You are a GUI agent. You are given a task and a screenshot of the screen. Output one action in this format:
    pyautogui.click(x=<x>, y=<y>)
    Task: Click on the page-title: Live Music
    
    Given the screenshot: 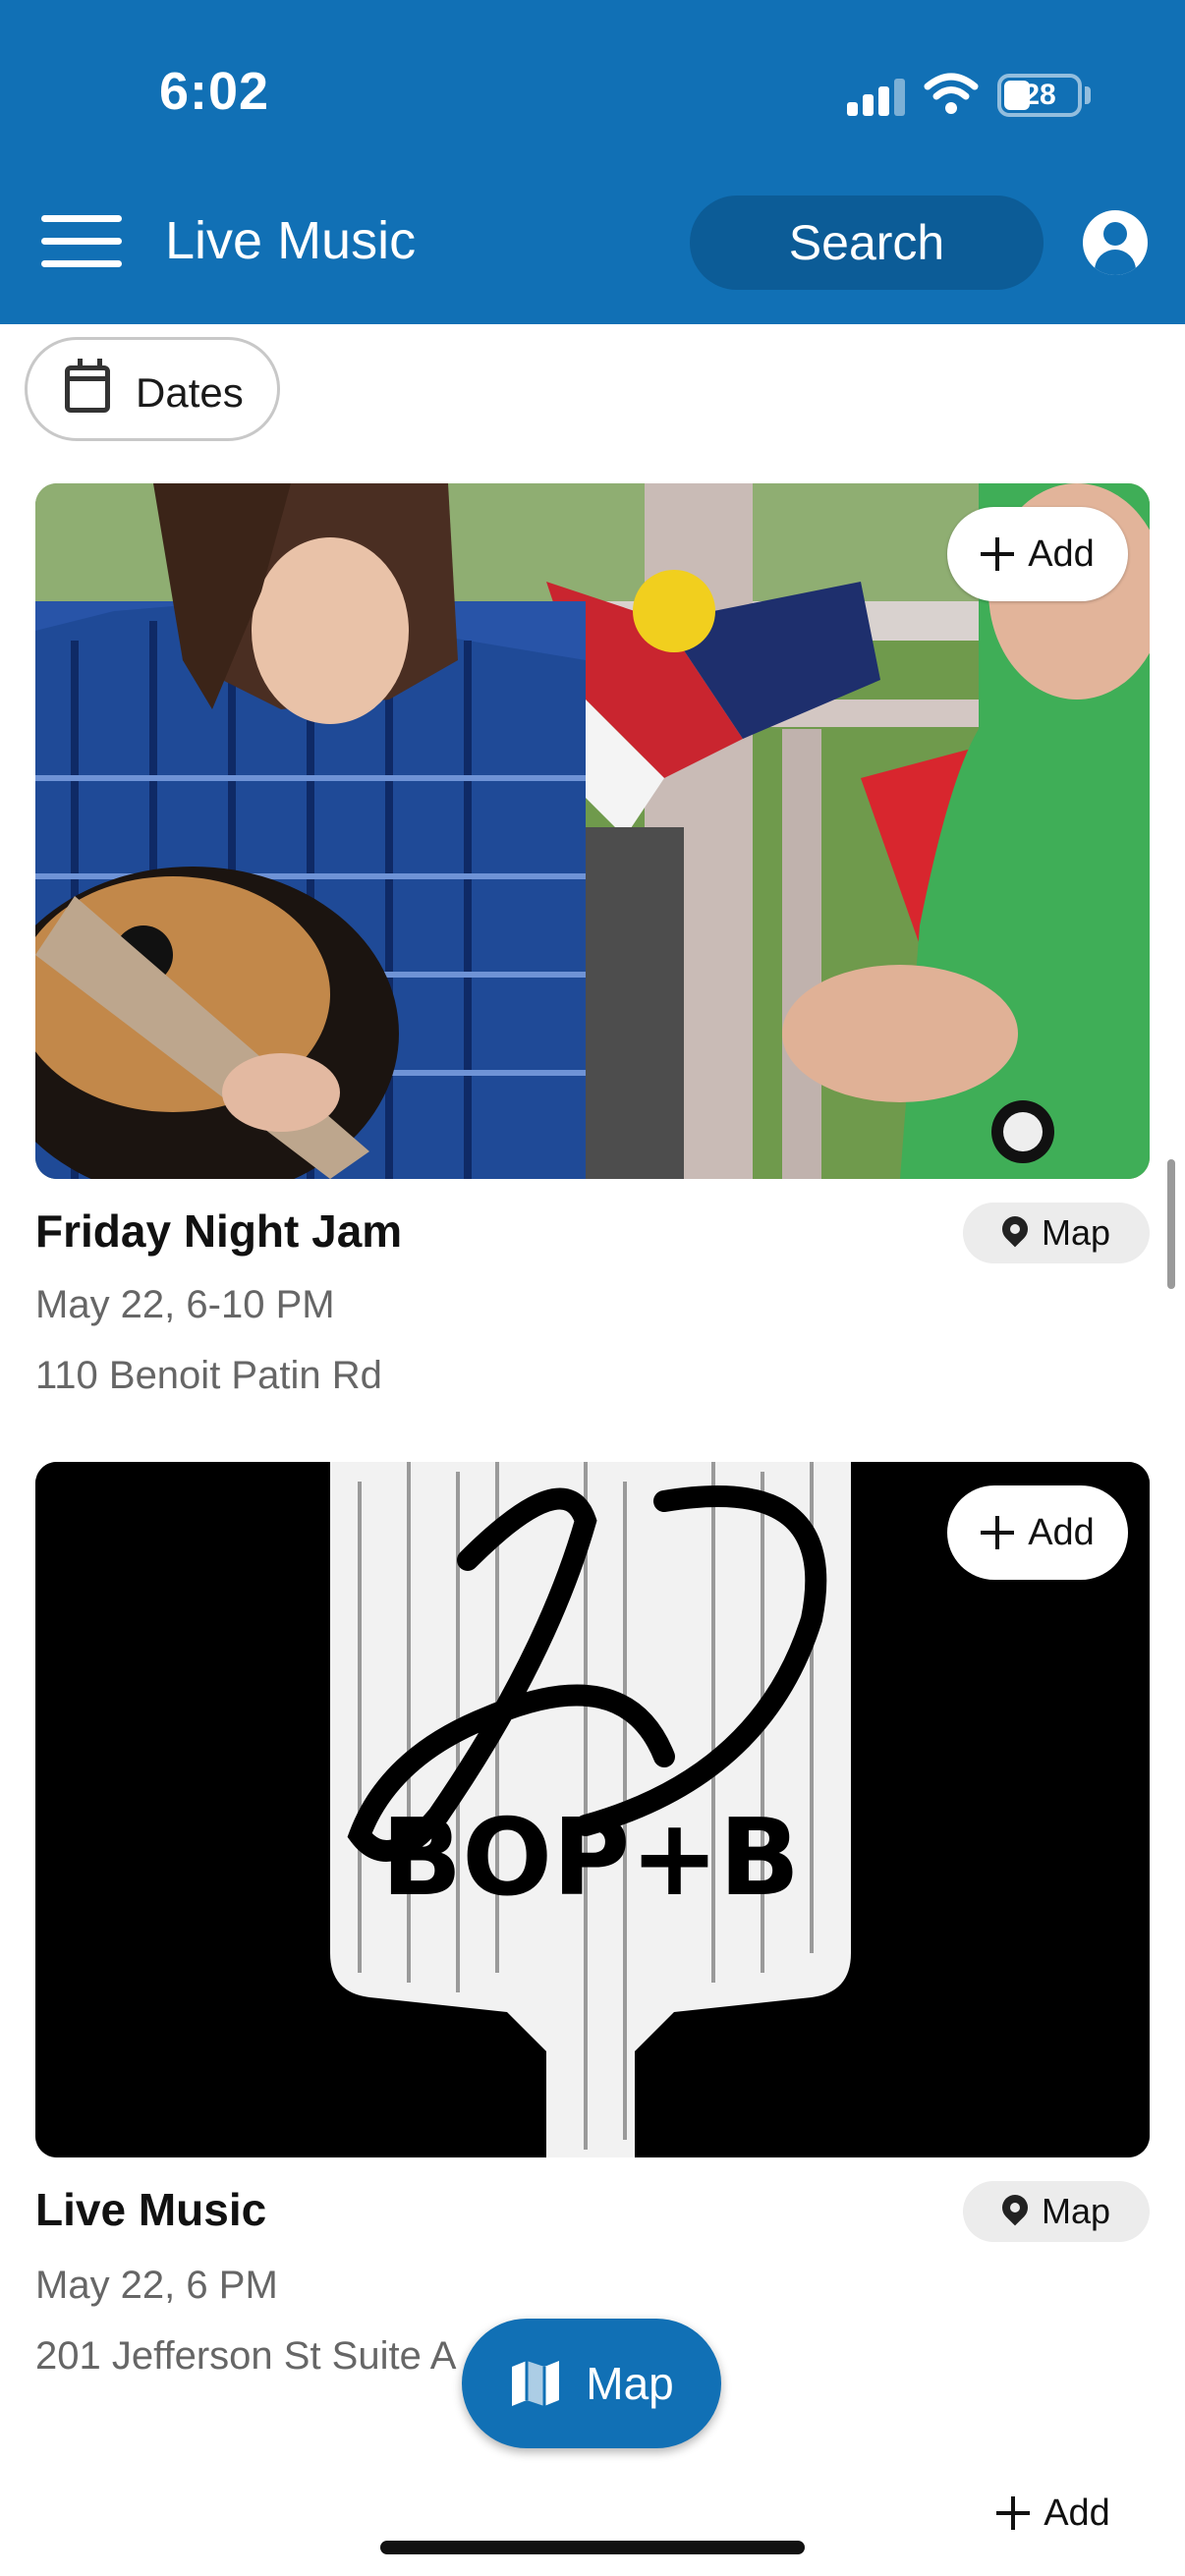 What is the action you would take?
    pyautogui.click(x=291, y=240)
    